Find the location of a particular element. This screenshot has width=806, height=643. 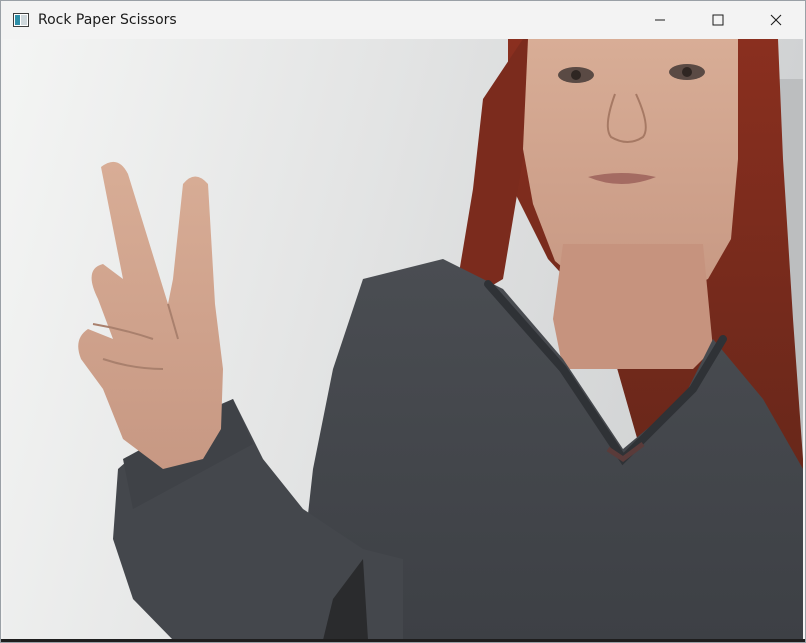

minimize-icon is located at coordinates (660, 20).